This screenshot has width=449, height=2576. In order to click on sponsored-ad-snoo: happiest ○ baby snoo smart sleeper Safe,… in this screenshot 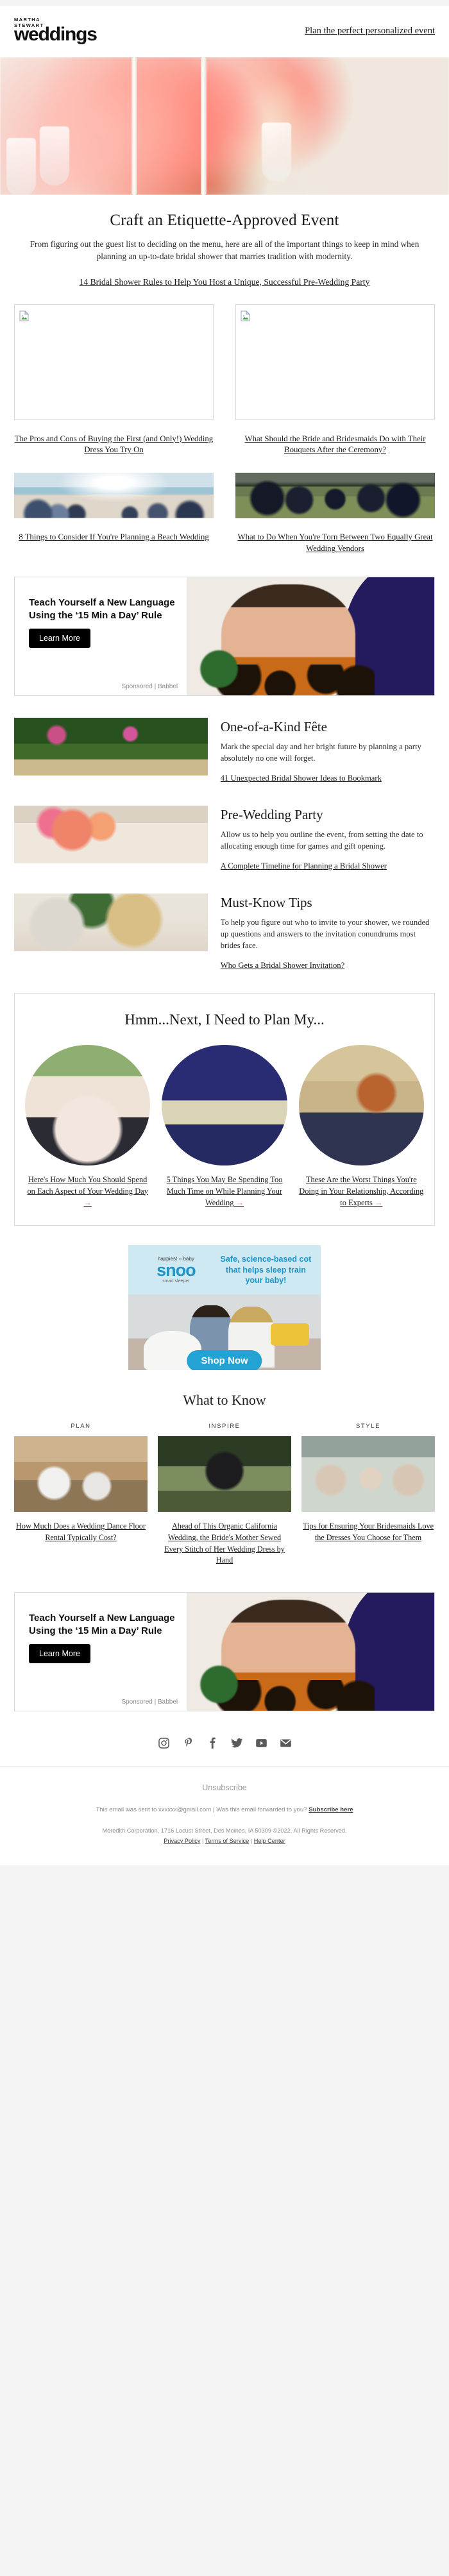, I will do `click(224, 1298)`.